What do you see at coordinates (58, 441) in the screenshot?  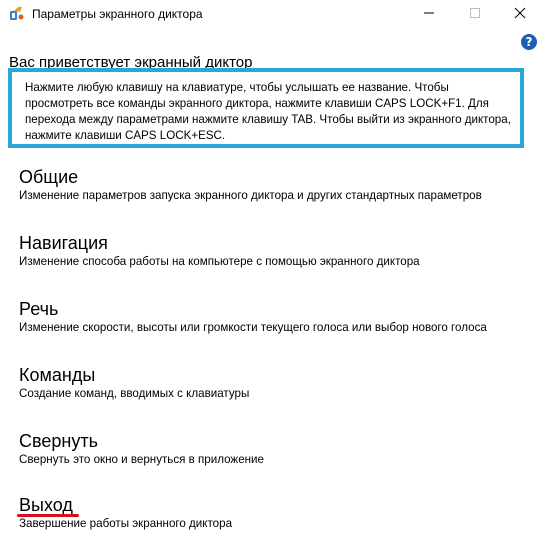 I see `menu-item-title: Свернуть` at bounding box center [58, 441].